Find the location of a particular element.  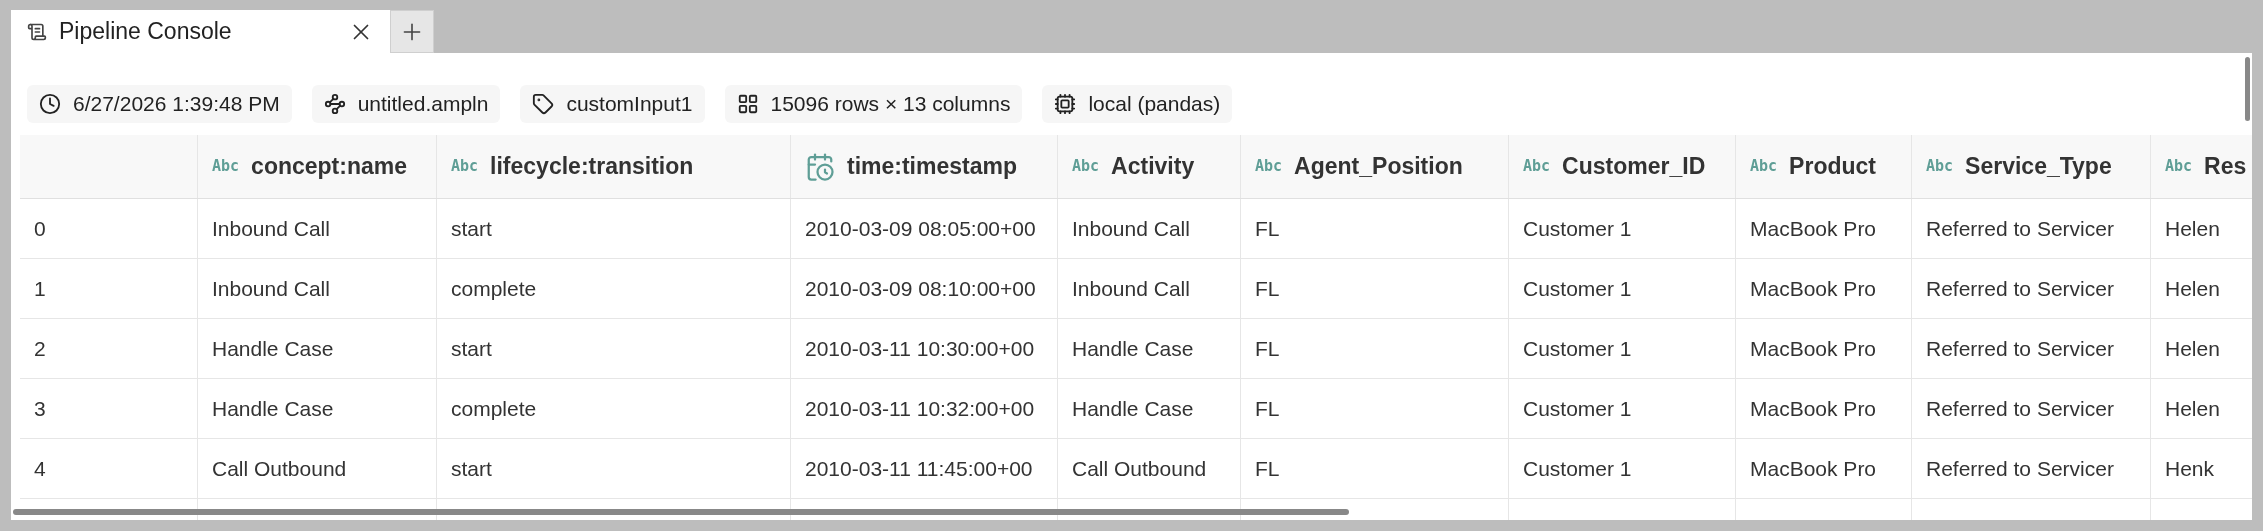

table-cell-text: 2010-03-11 10:32:00+00 is located at coordinates (920, 408).